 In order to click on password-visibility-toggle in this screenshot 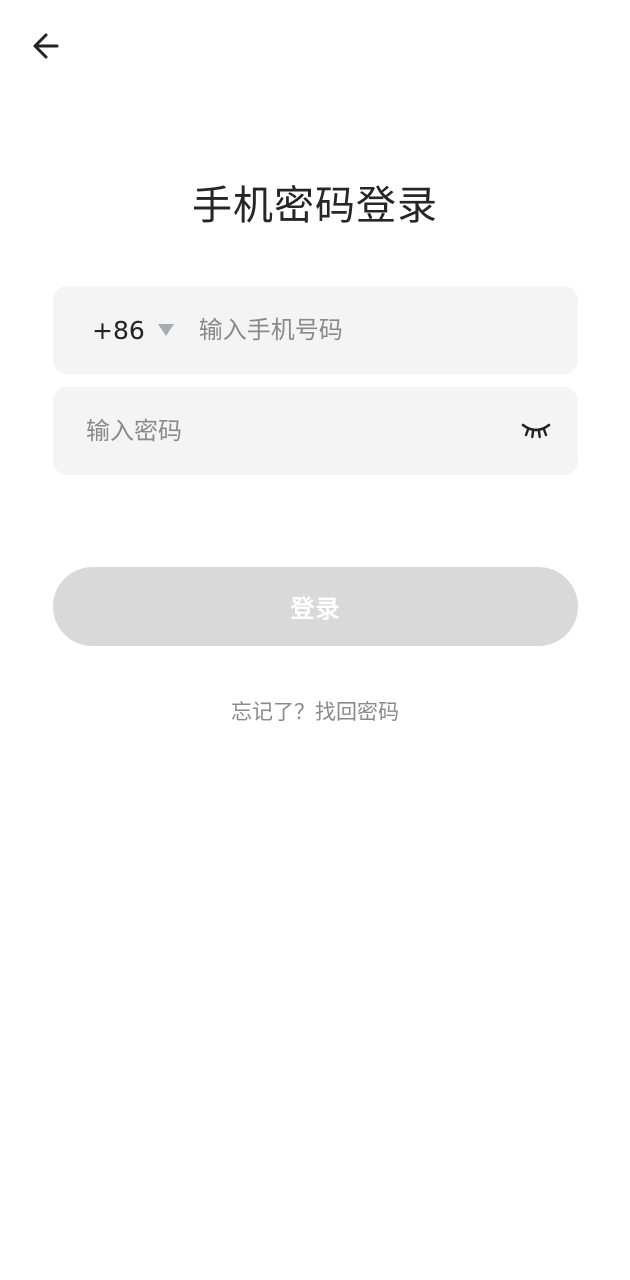, I will do `click(536, 431)`.